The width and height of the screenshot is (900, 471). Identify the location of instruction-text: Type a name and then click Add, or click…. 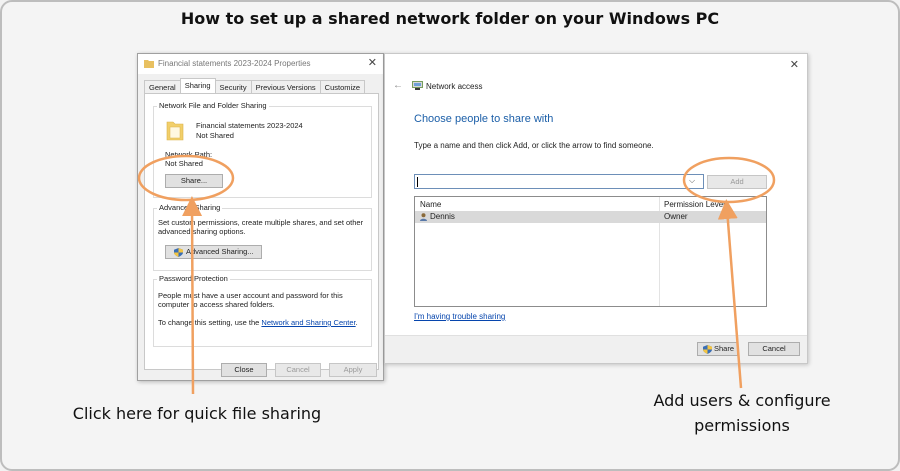
(534, 145).